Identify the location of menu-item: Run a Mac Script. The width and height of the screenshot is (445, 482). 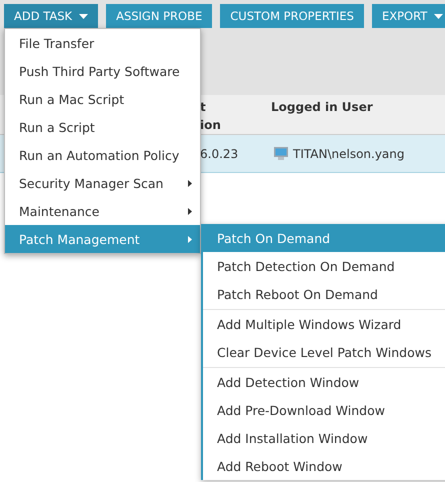
(102, 99).